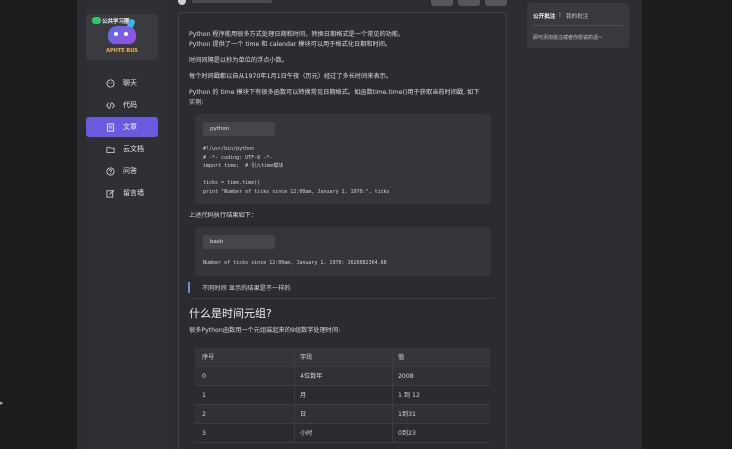 This screenshot has width=732, height=449. Describe the element at coordinates (239, 129) in the screenshot. I see `code-language-label: python` at that location.